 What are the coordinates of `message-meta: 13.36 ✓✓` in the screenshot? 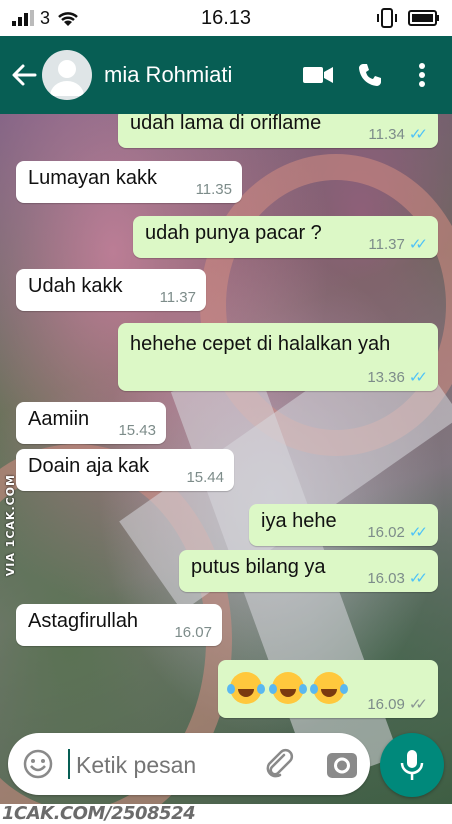 It's located at (397, 377).